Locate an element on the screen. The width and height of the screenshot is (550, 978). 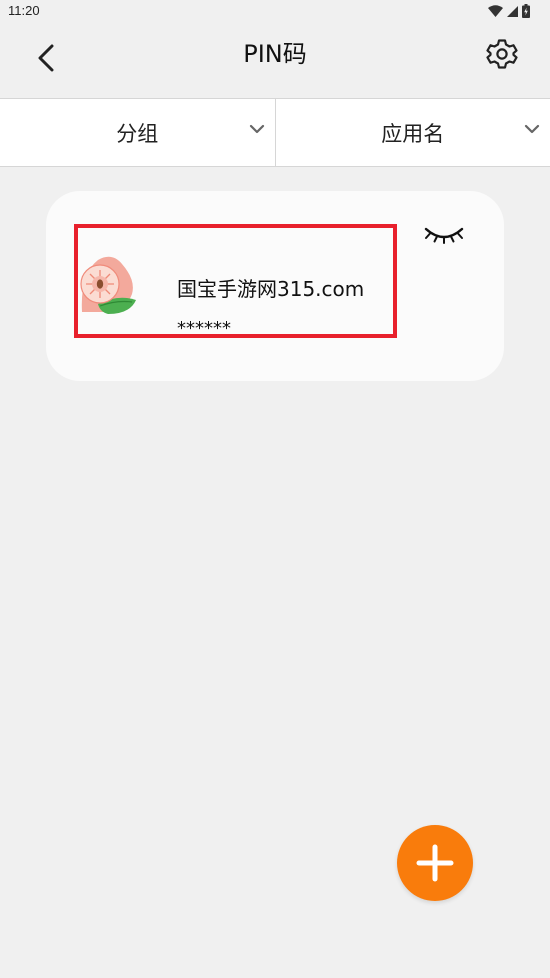
settings-button is located at coordinates (502, 54).